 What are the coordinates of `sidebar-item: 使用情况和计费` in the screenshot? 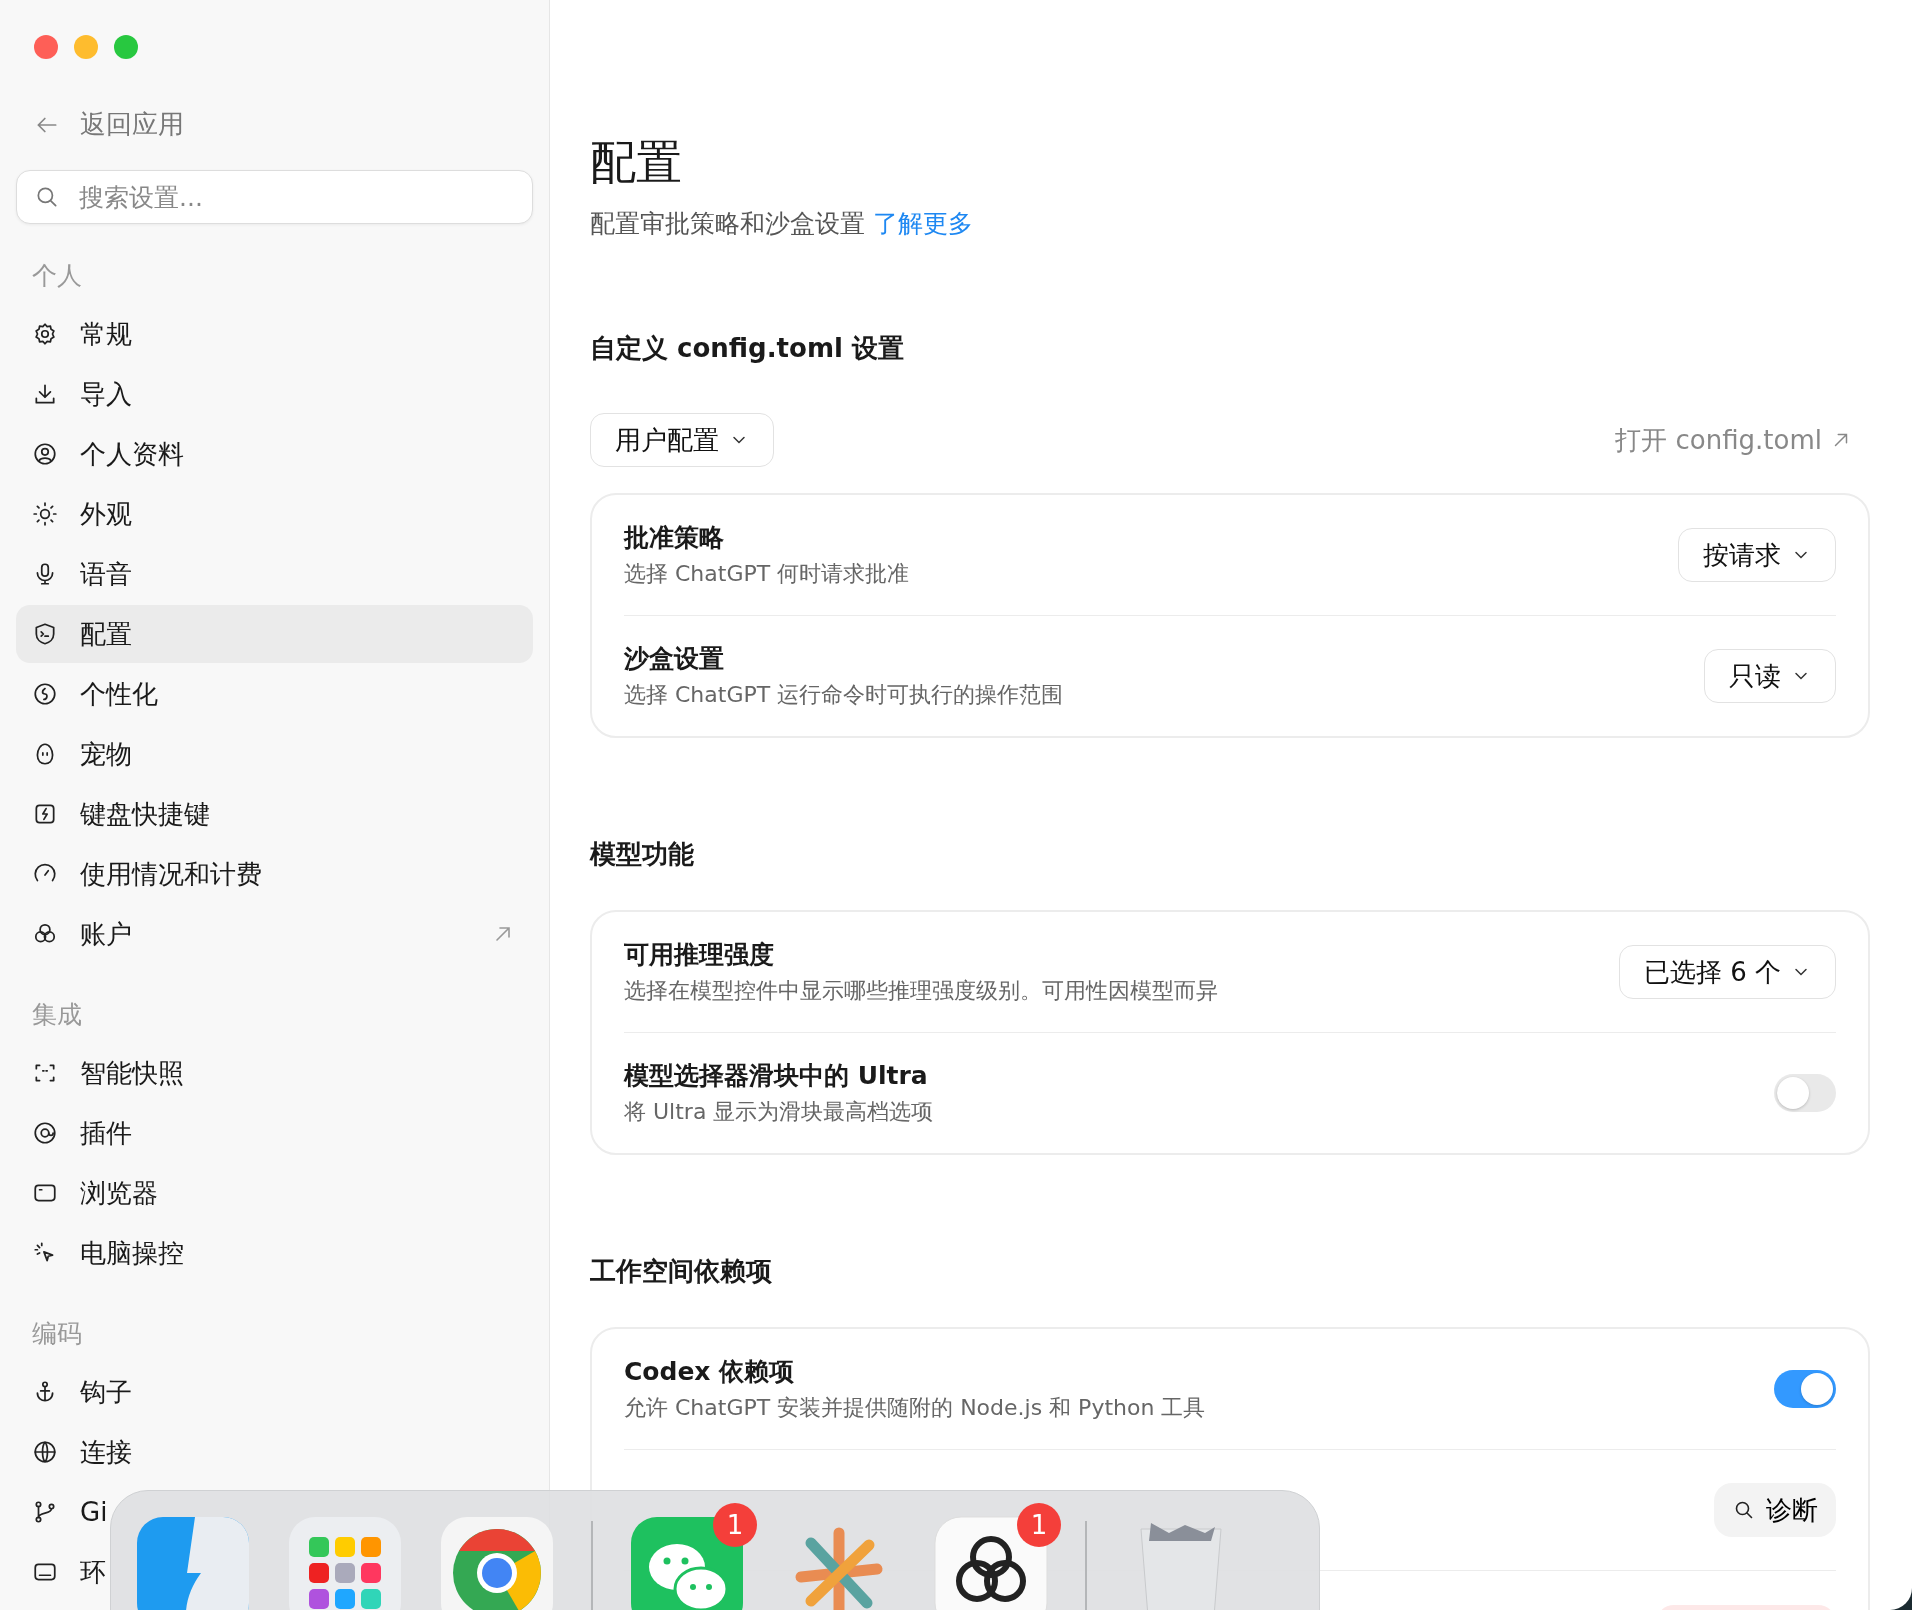 It's located at (139, 874).